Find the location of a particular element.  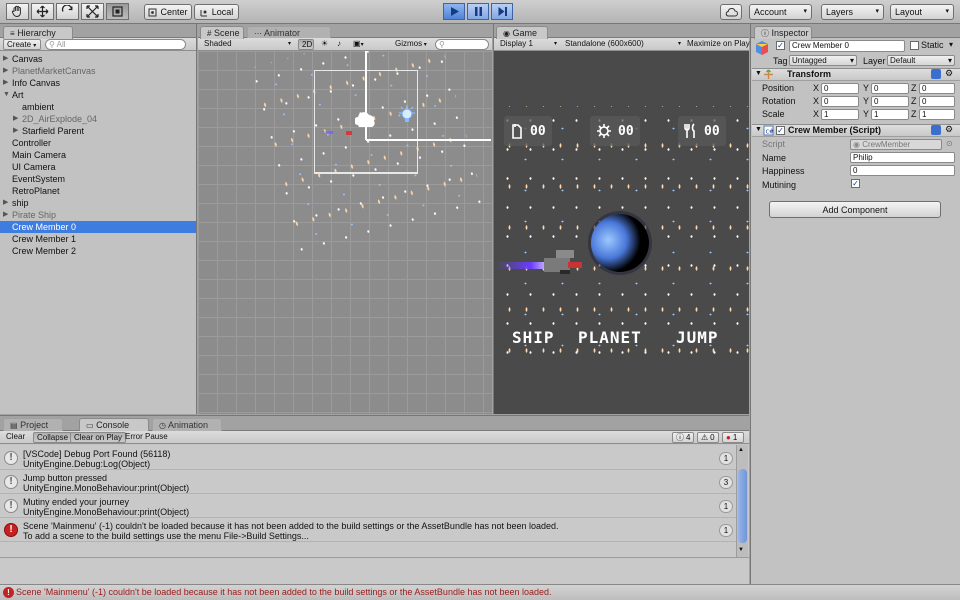

hierarchy-item: ambient is located at coordinates (98, 107).